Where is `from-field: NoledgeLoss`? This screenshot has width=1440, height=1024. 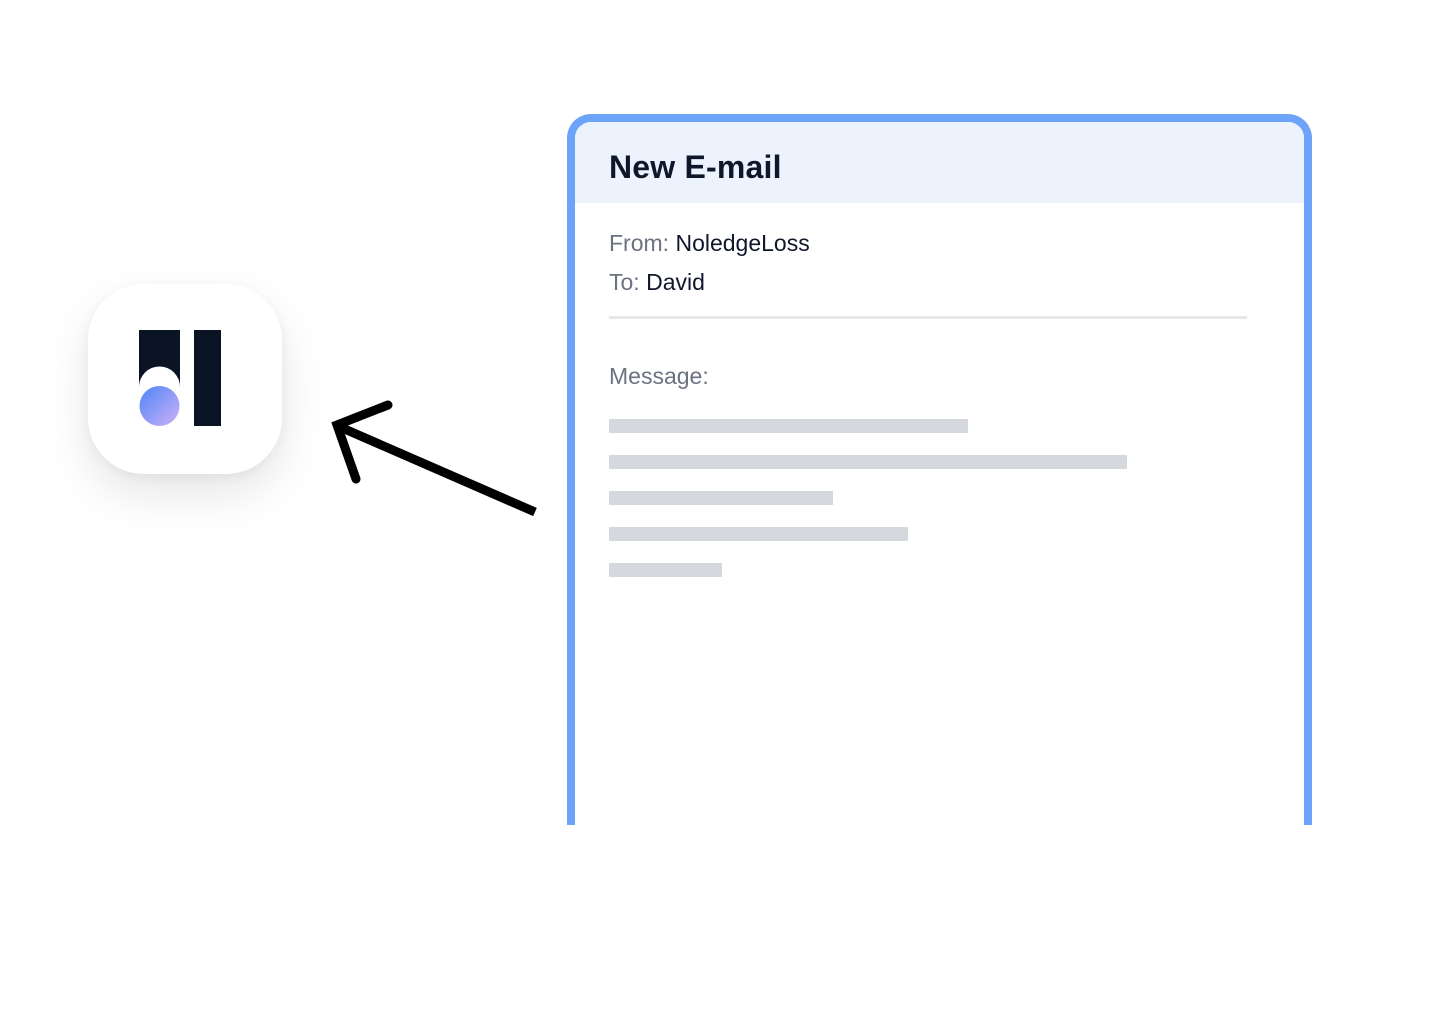
from-field: NoledgeLoss is located at coordinates (742, 243).